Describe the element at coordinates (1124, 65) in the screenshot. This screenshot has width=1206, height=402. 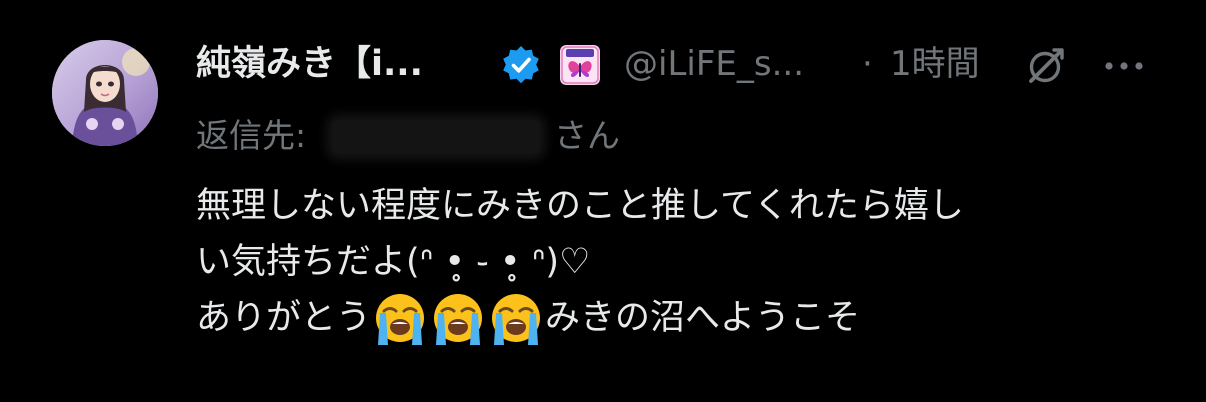
I see `more-options-icon` at that location.